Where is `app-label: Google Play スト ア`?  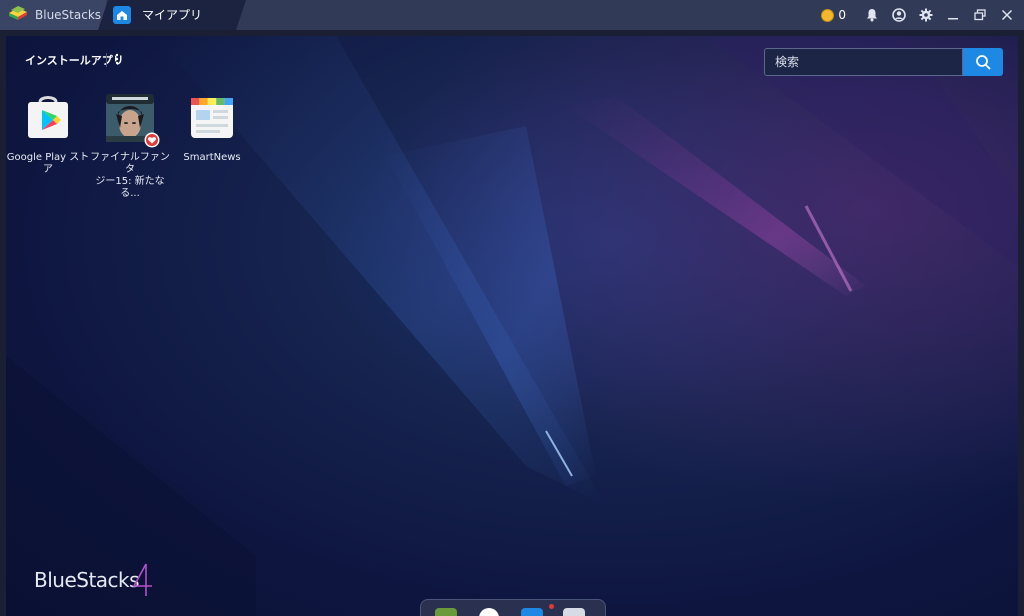
app-label: Google Play スト ア is located at coordinates (48, 163).